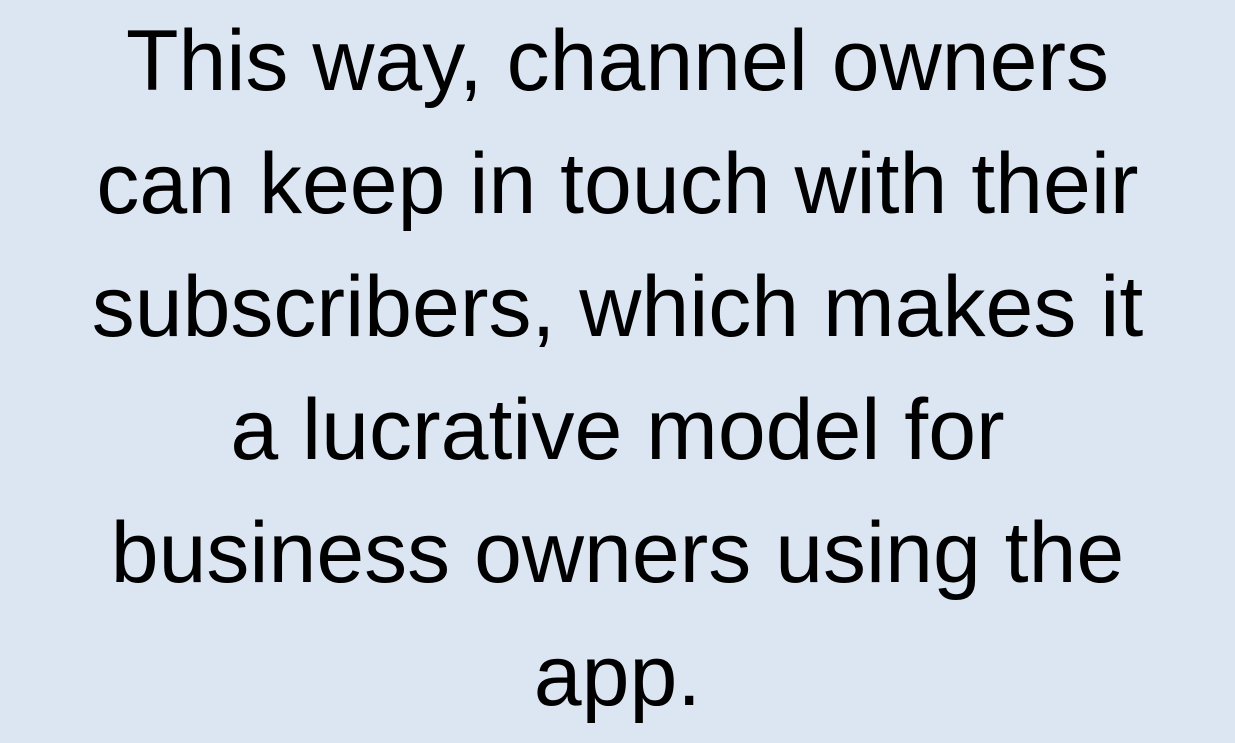 This screenshot has height=743, width=1235. What do you see at coordinates (617, 676) in the screenshot?
I see `text-line: app.` at bounding box center [617, 676].